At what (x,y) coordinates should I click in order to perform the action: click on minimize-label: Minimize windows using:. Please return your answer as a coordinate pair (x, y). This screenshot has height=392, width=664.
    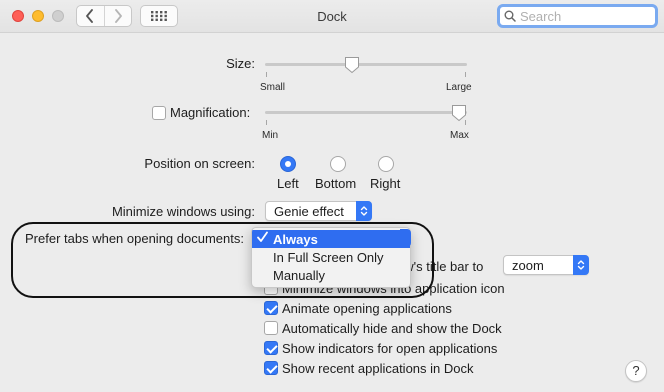
    Looking at the image, I should click on (183, 211).